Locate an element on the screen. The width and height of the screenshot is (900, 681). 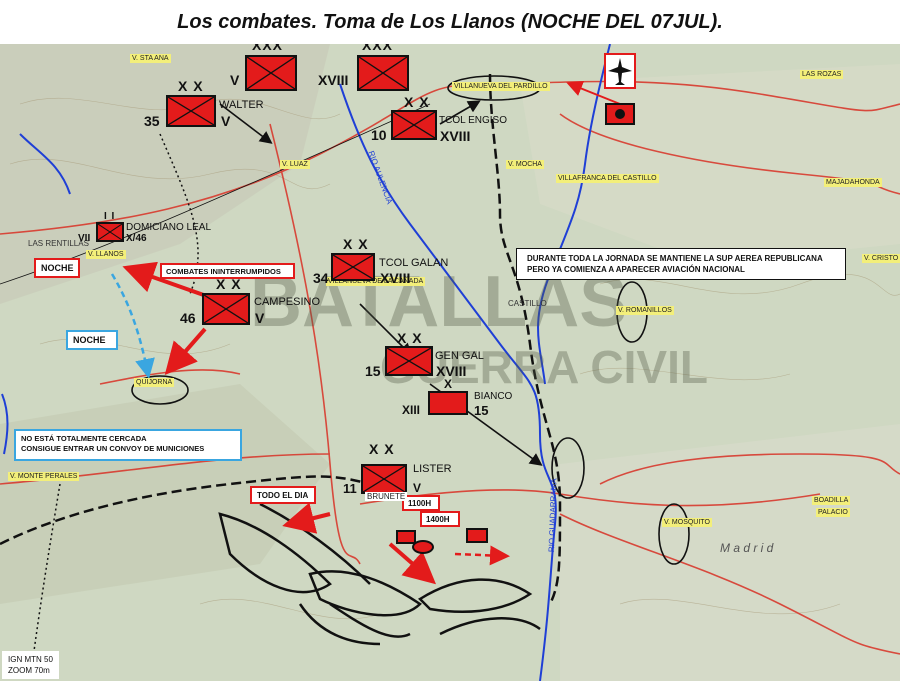
place-luaz: V. LUAZ is located at coordinates (295, 164).